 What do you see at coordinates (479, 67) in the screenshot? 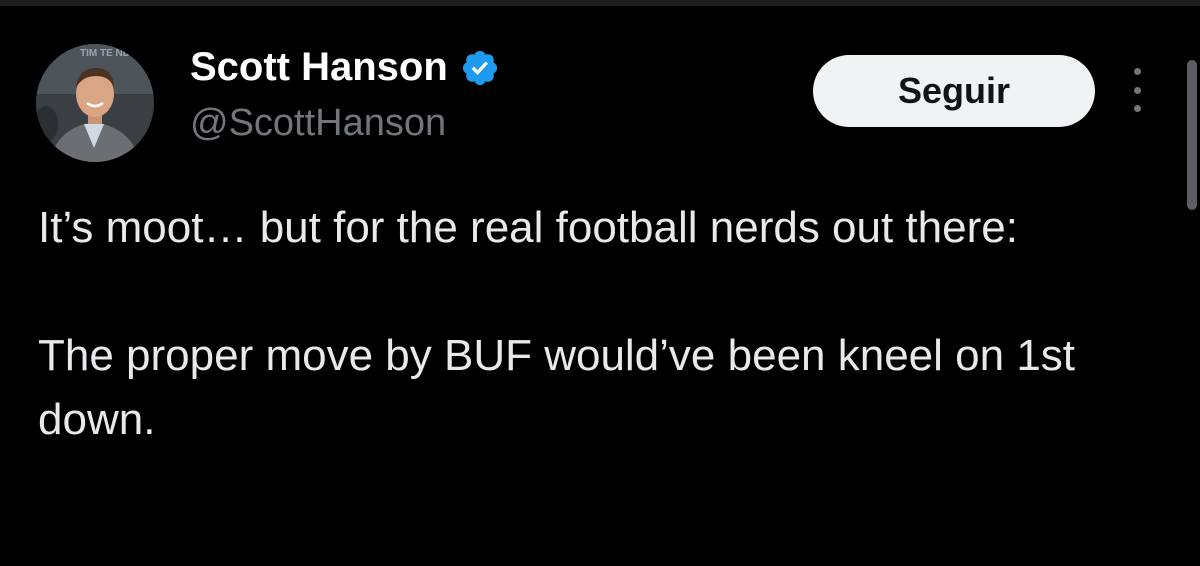
I see `verified-badge-icon` at bounding box center [479, 67].